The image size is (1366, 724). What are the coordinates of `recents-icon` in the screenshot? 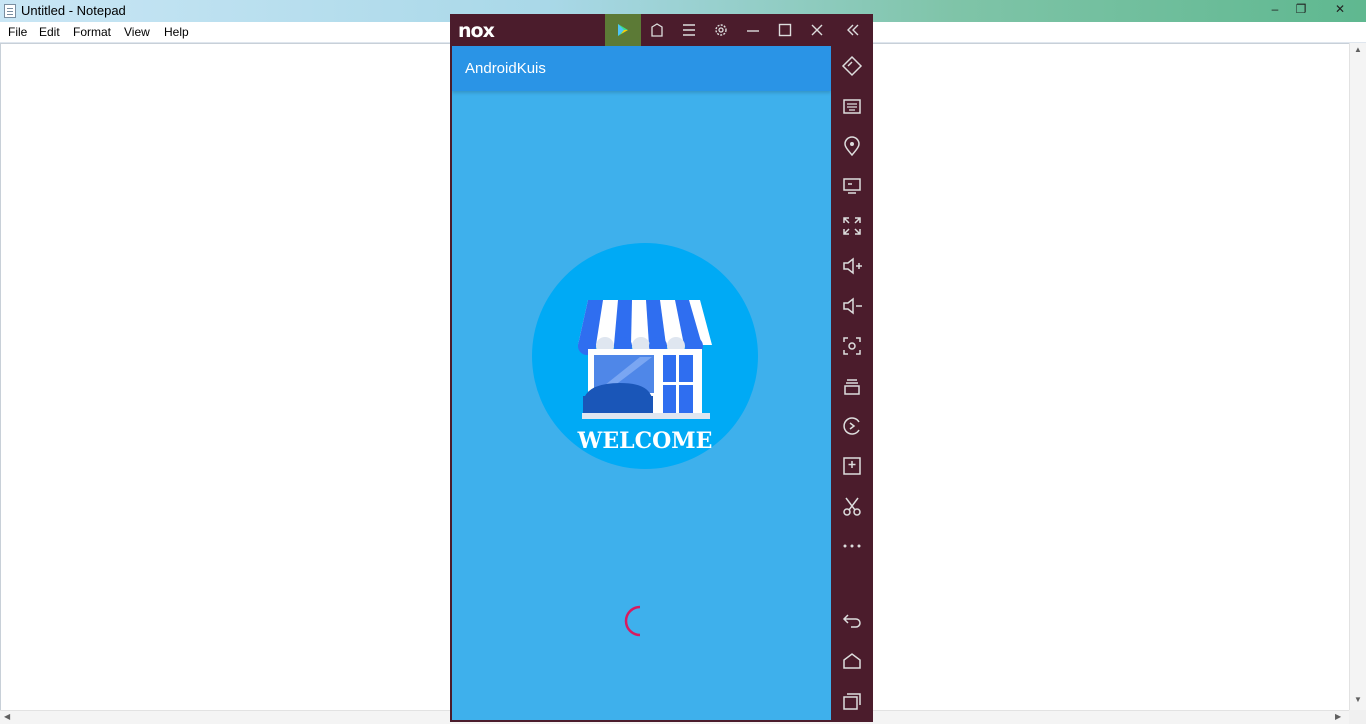 It's located at (852, 701).